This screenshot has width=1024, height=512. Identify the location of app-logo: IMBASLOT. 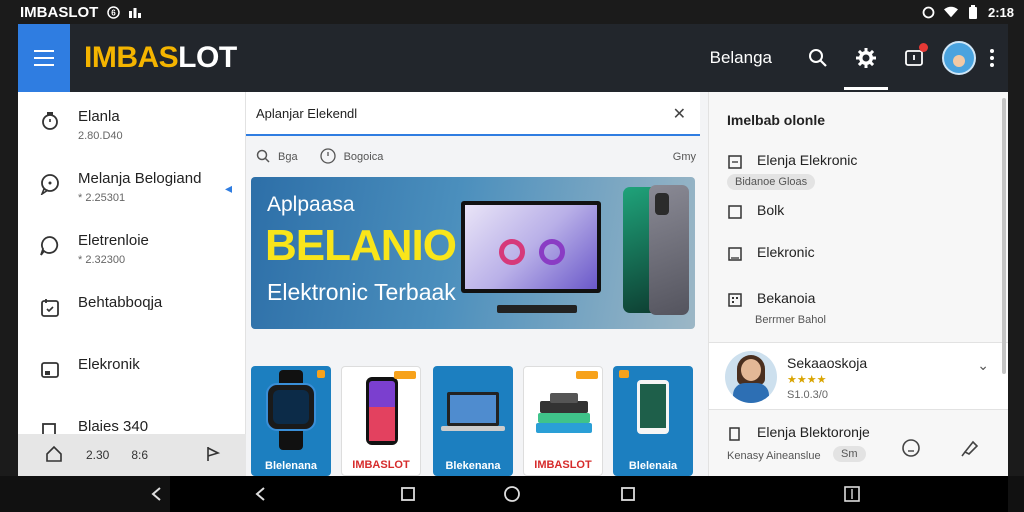
(160, 58).